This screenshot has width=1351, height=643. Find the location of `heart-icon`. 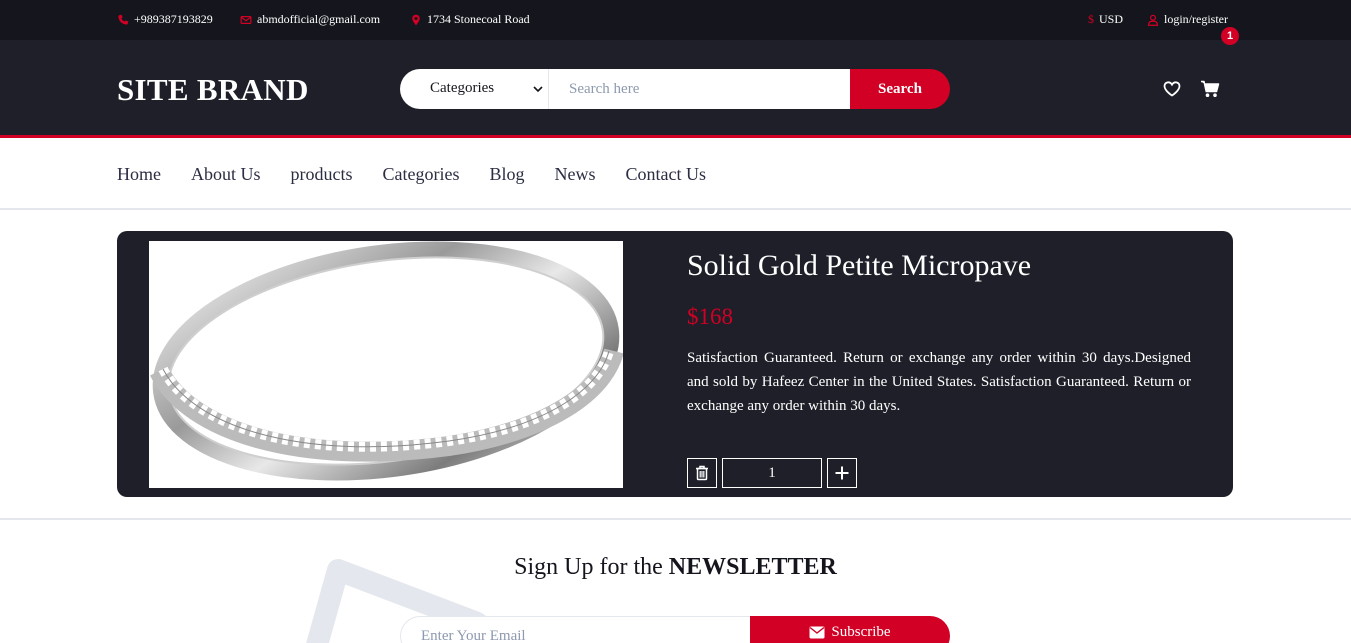

heart-icon is located at coordinates (1172, 89).